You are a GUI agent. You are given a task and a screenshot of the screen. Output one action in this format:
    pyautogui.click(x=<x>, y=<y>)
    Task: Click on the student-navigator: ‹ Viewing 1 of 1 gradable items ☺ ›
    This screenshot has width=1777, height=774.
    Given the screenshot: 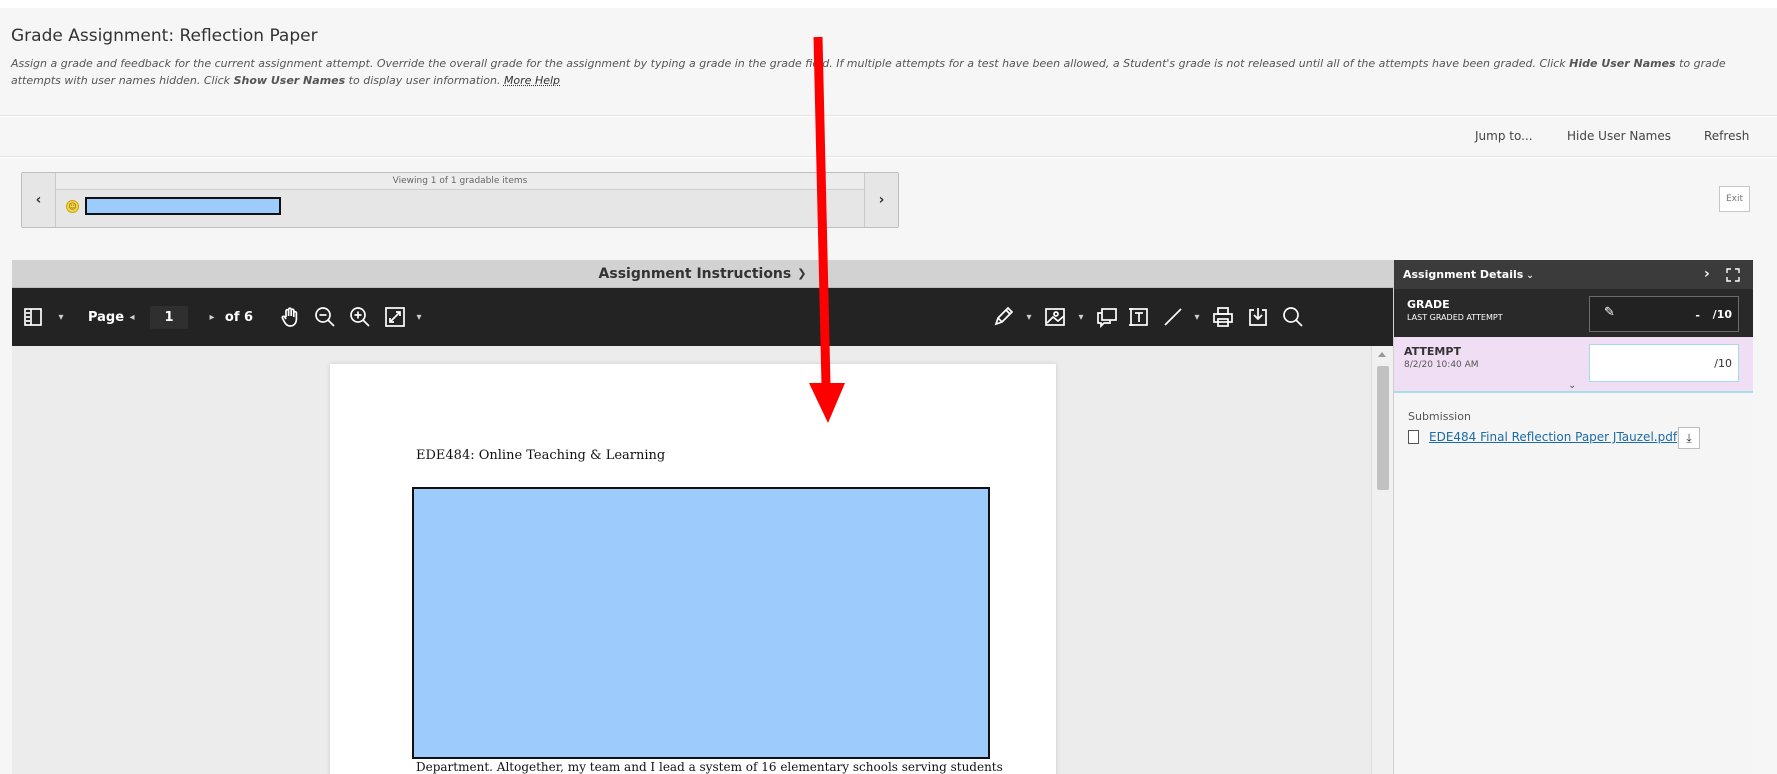 What is the action you would take?
    pyautogui.click(x=460, y=200)
    